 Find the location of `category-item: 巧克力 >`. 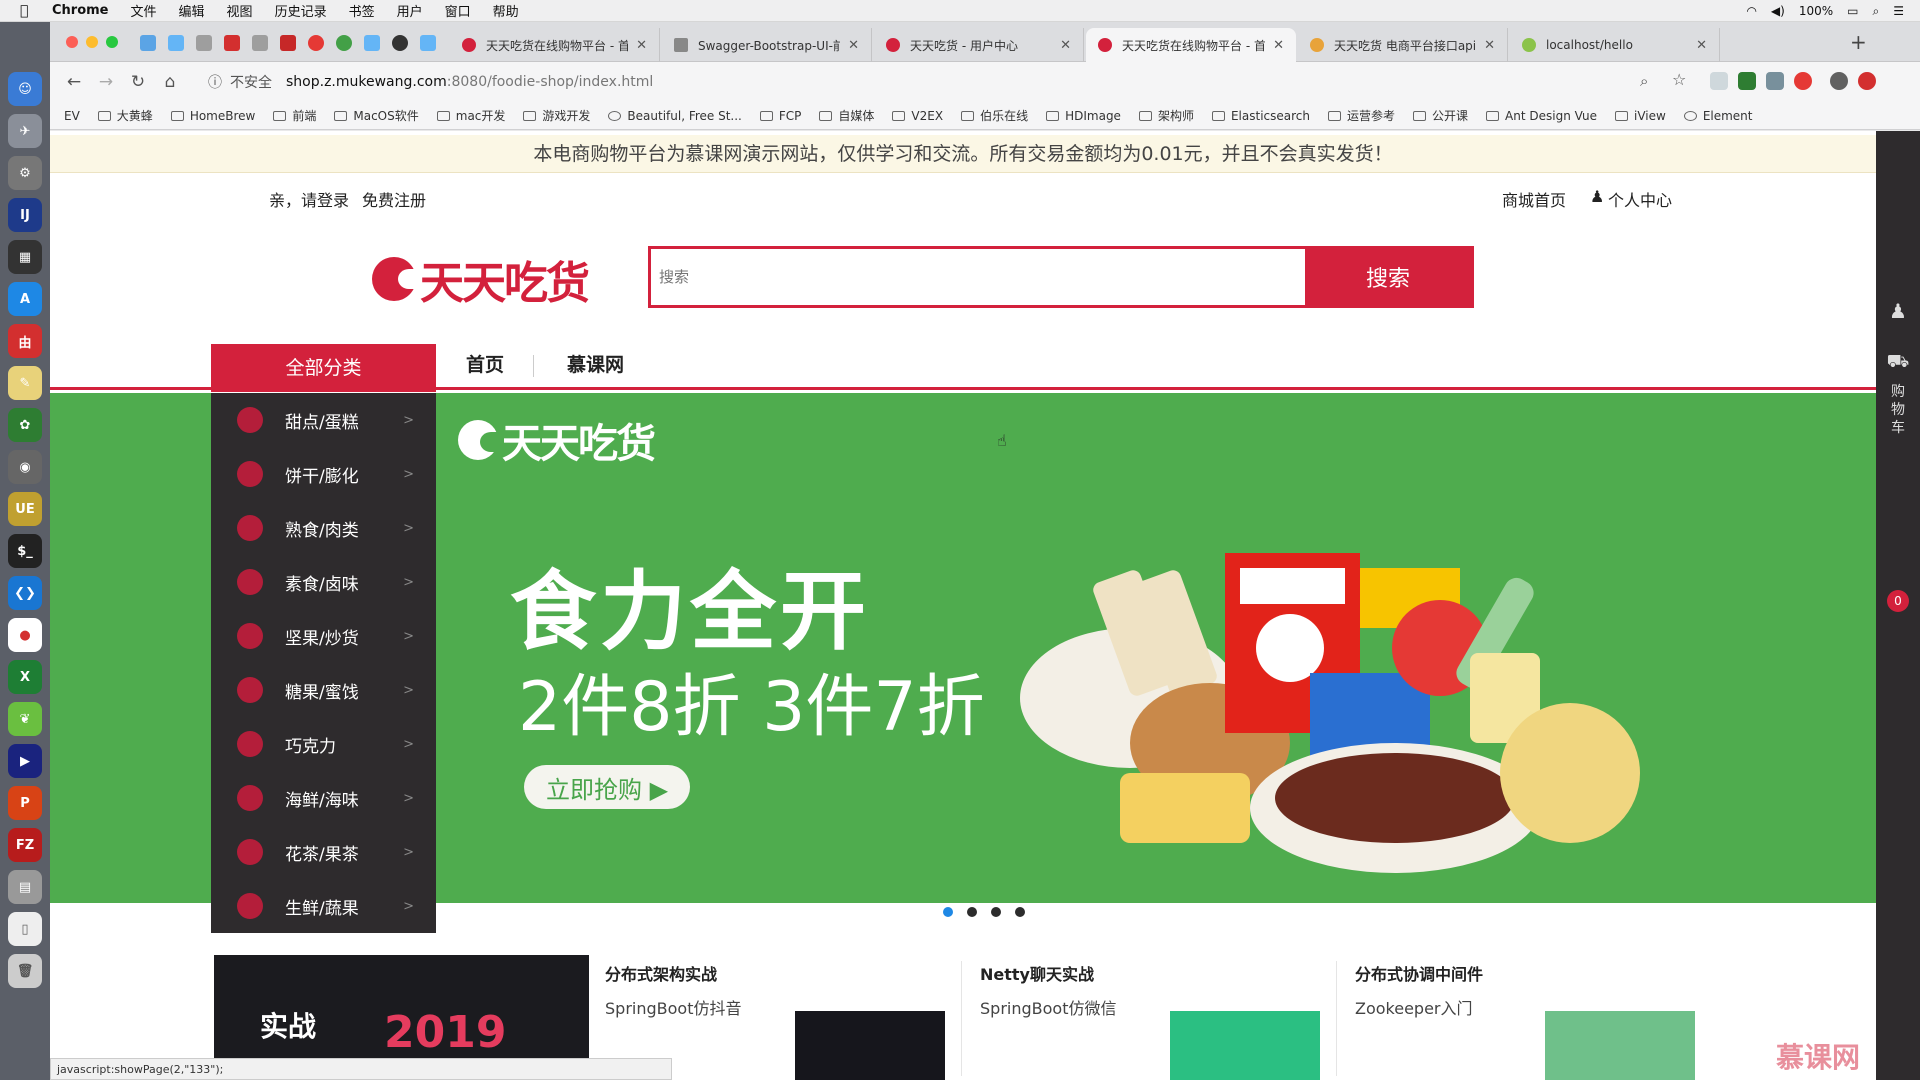

category-item: 巧克力 > is located at coordinates (323, 744).